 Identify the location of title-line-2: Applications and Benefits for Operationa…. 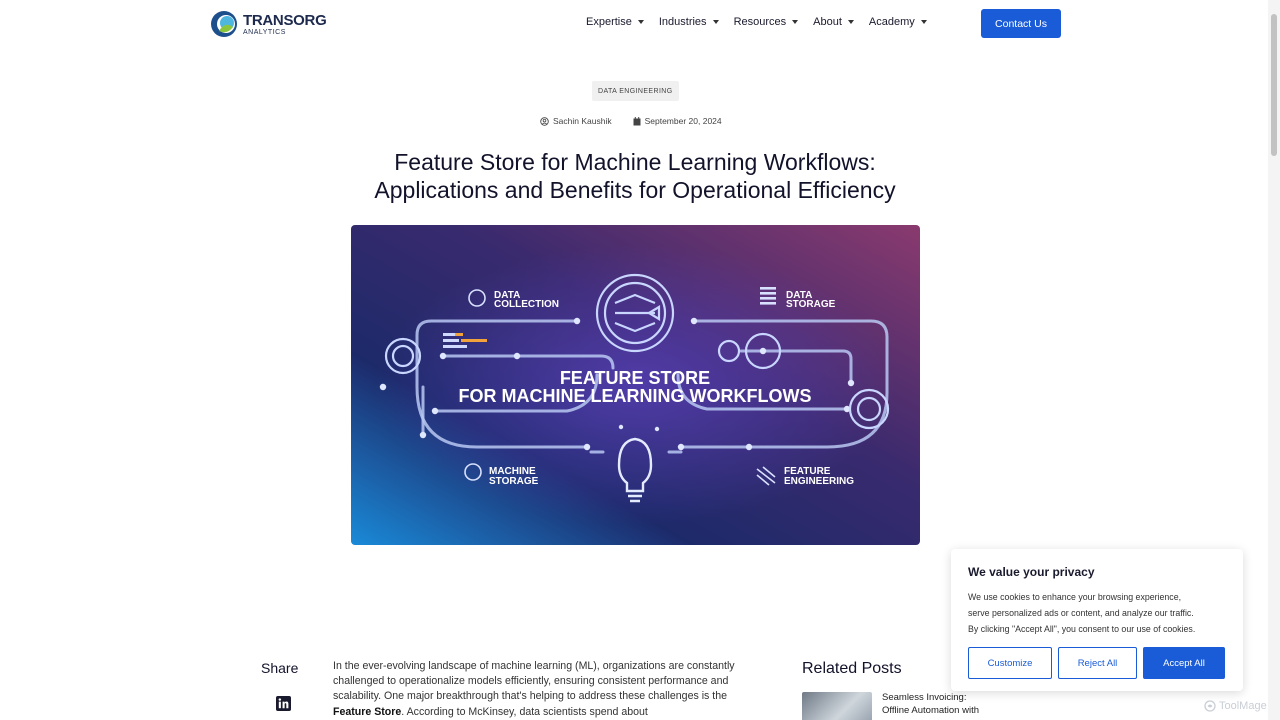
(635, 190).